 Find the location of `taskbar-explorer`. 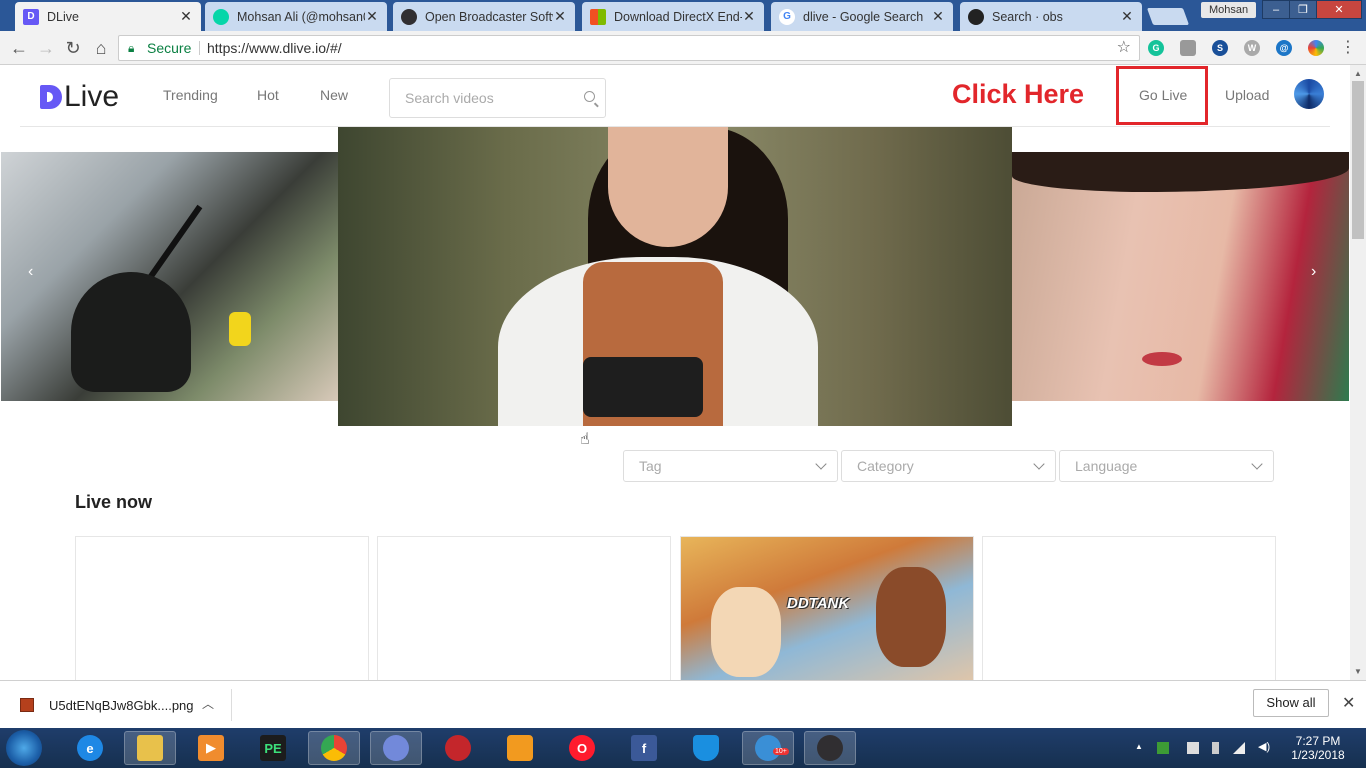

taskbar-explorer is located at coordinates (150, 748).